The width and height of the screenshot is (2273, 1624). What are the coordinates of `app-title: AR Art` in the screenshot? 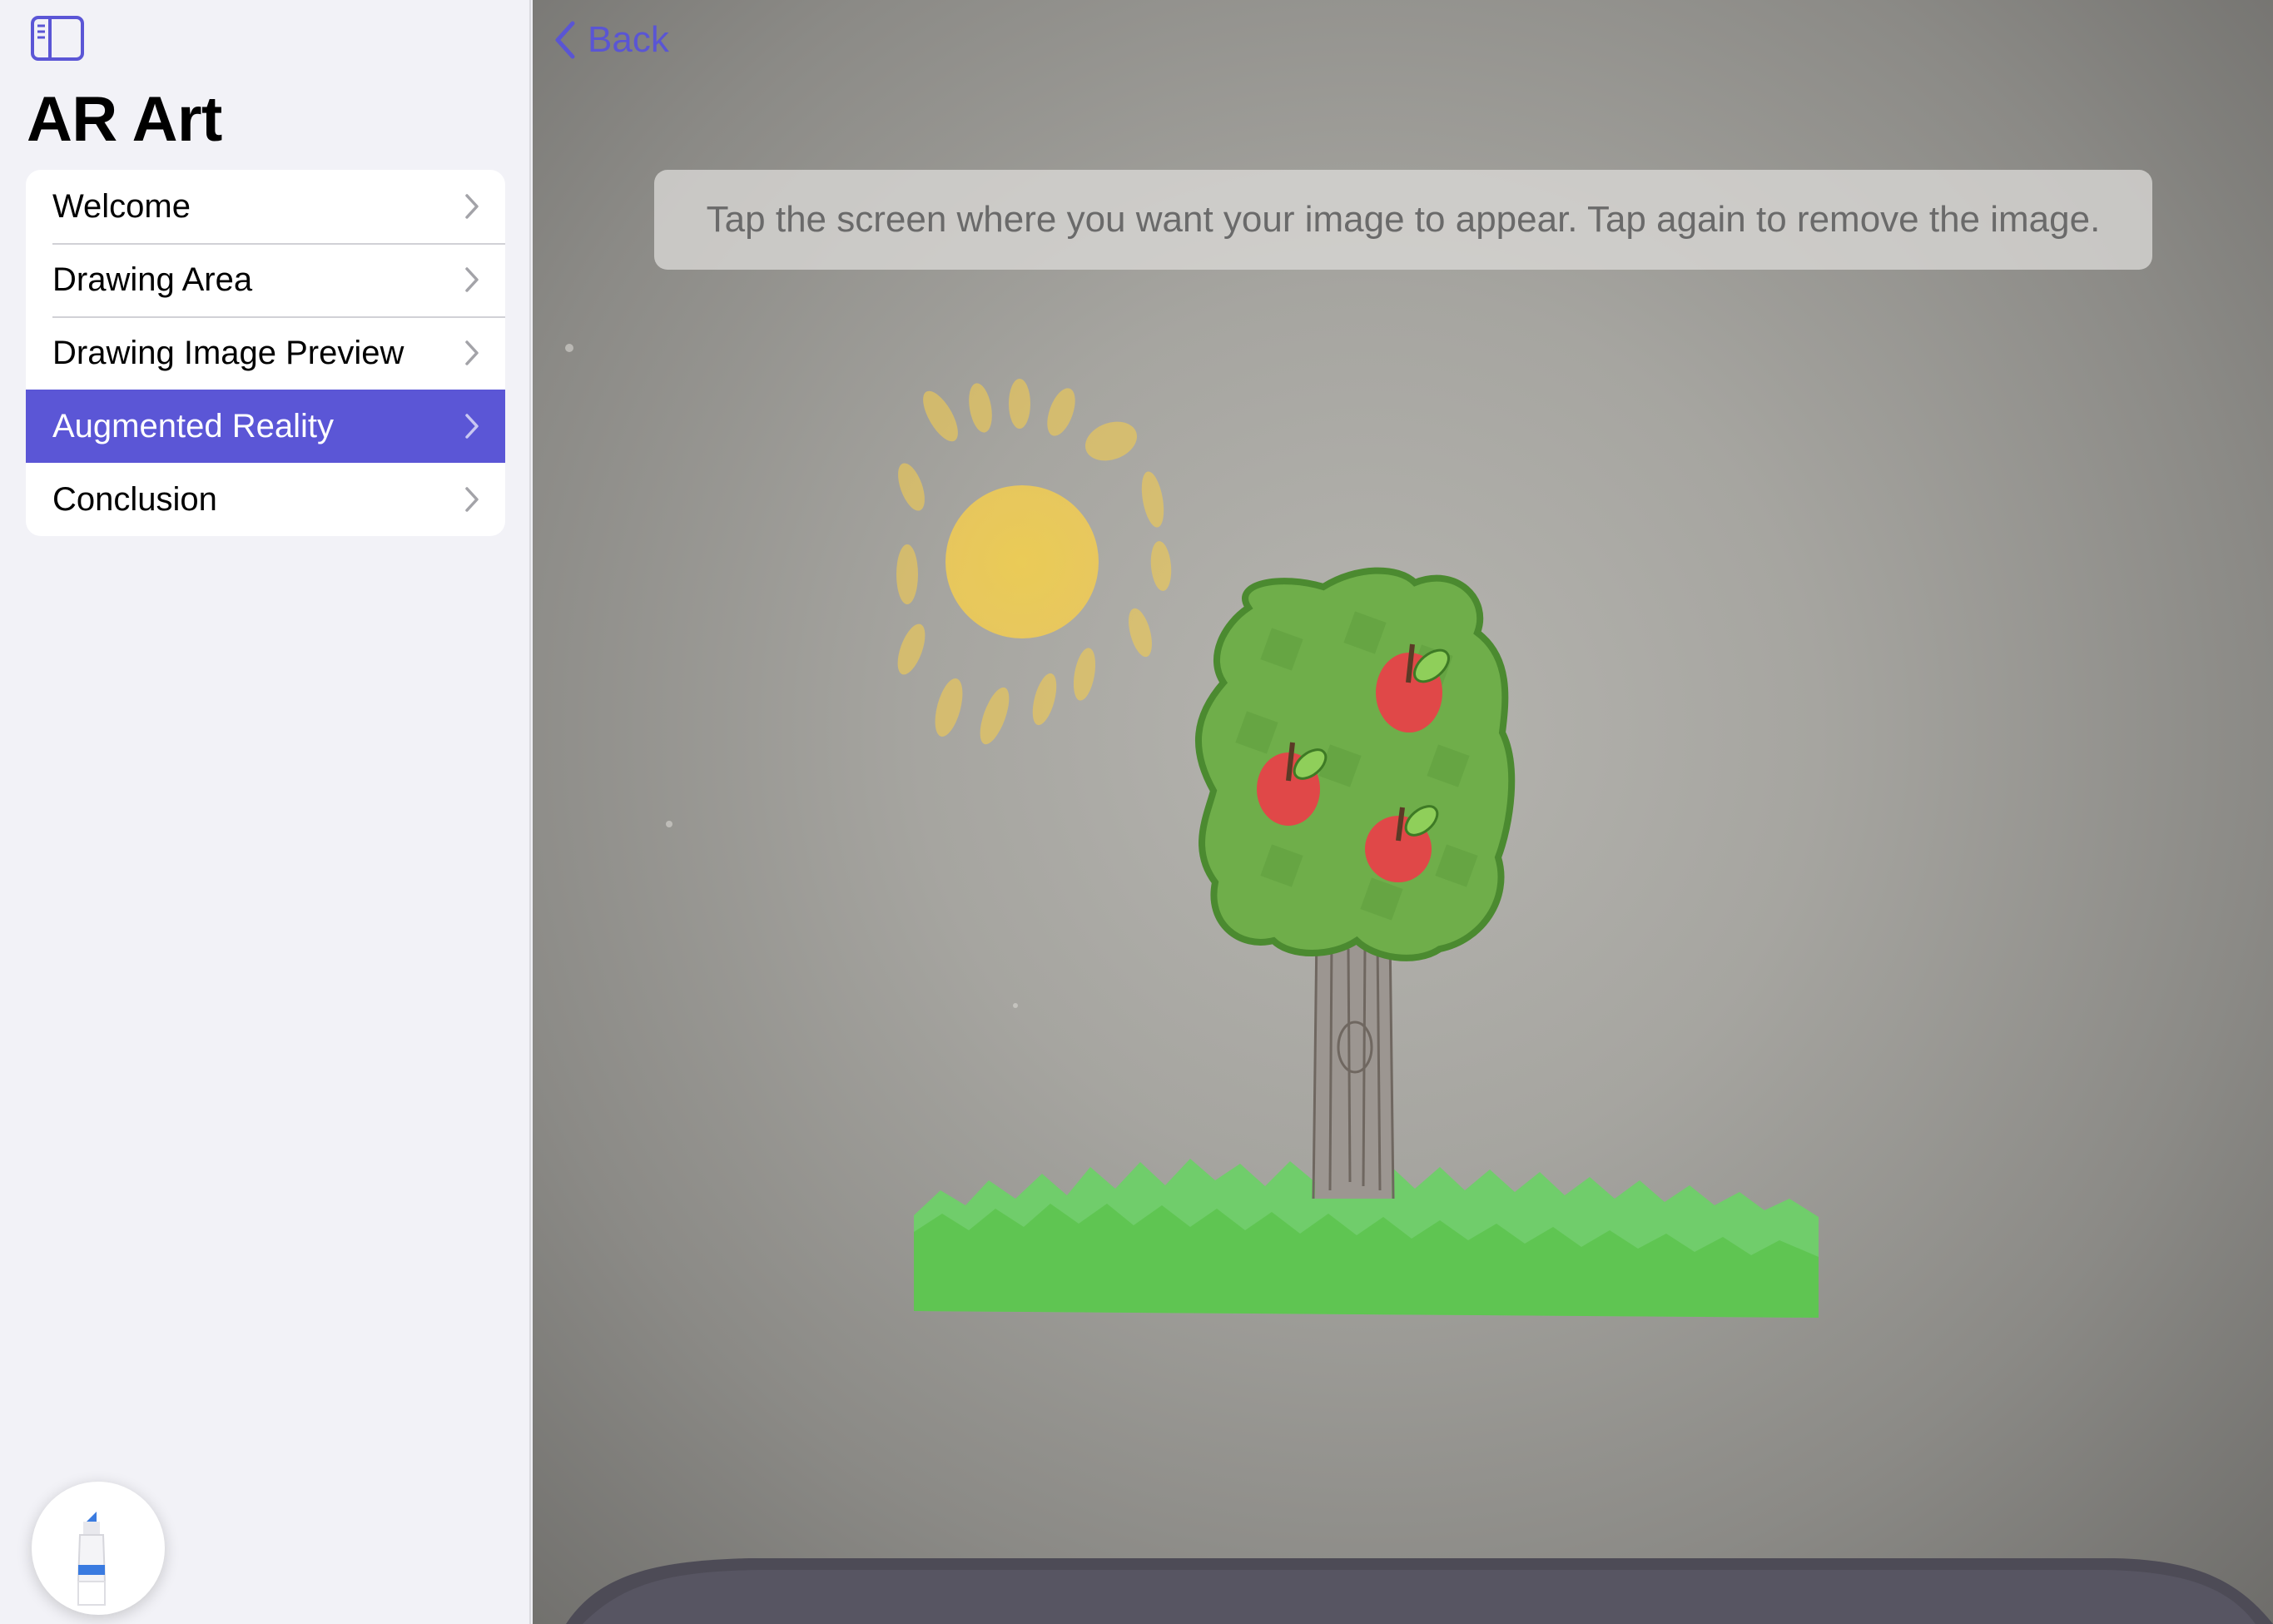 It's located at (125, 120).